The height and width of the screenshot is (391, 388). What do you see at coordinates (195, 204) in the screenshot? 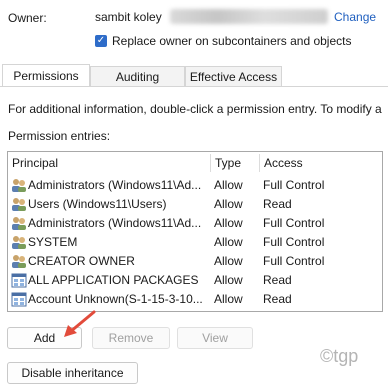
I see `table-row: Users (Windows11\Users) Allow Read` at bounding box center [195, 204].